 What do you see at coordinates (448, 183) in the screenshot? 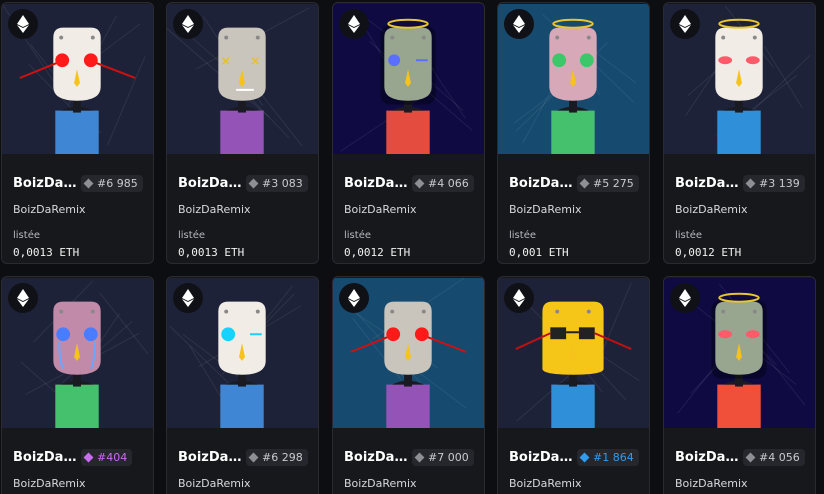
I see `token-id: #4 066` at bounding box center [448, 183].